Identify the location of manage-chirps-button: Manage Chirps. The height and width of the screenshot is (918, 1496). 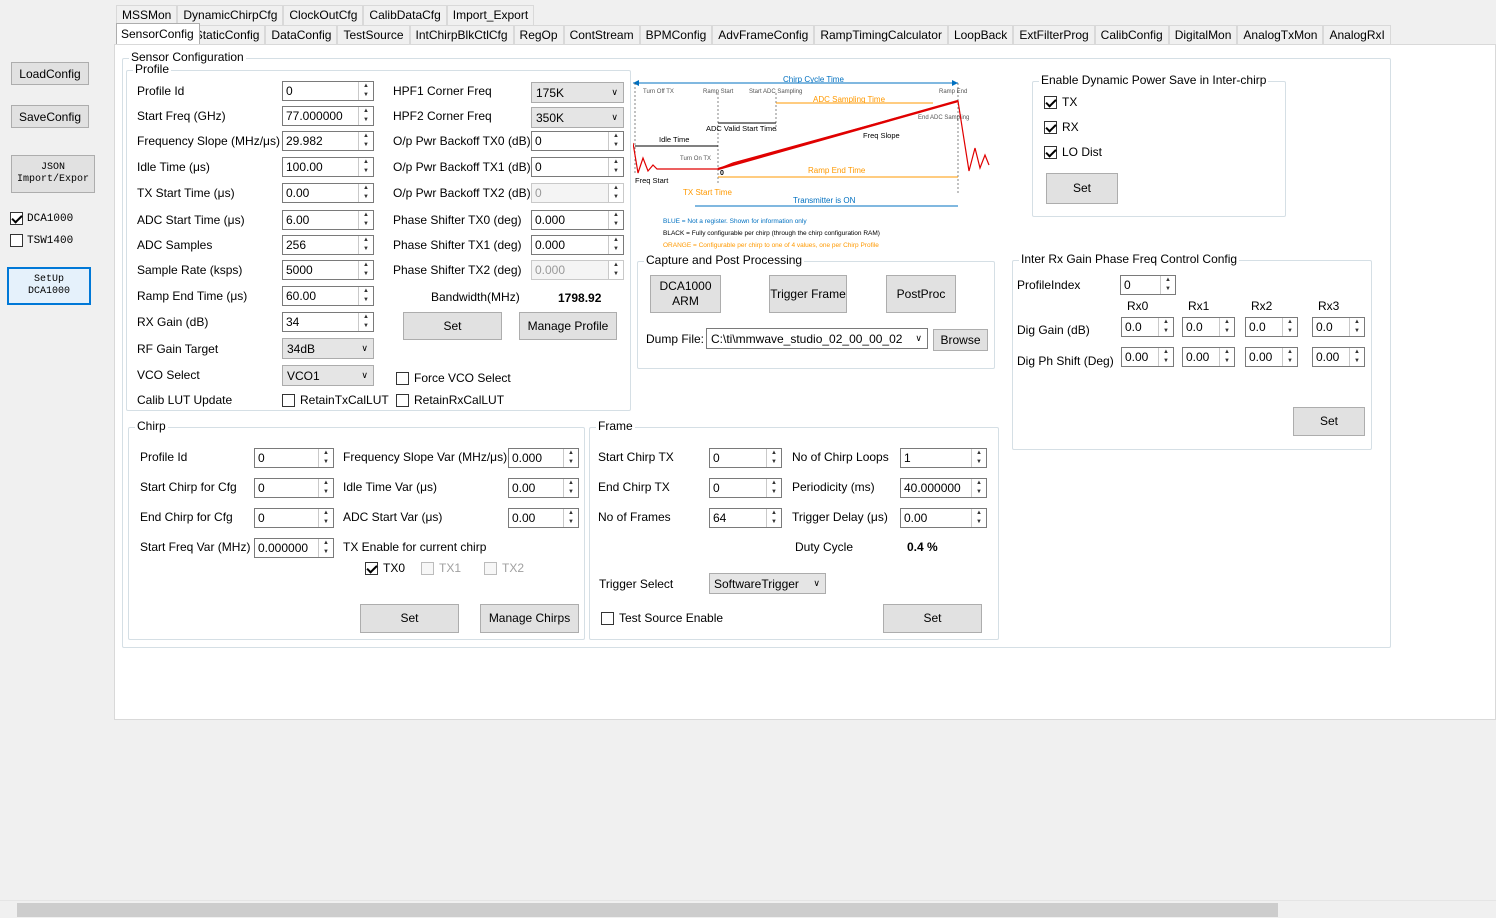
(529, 618).